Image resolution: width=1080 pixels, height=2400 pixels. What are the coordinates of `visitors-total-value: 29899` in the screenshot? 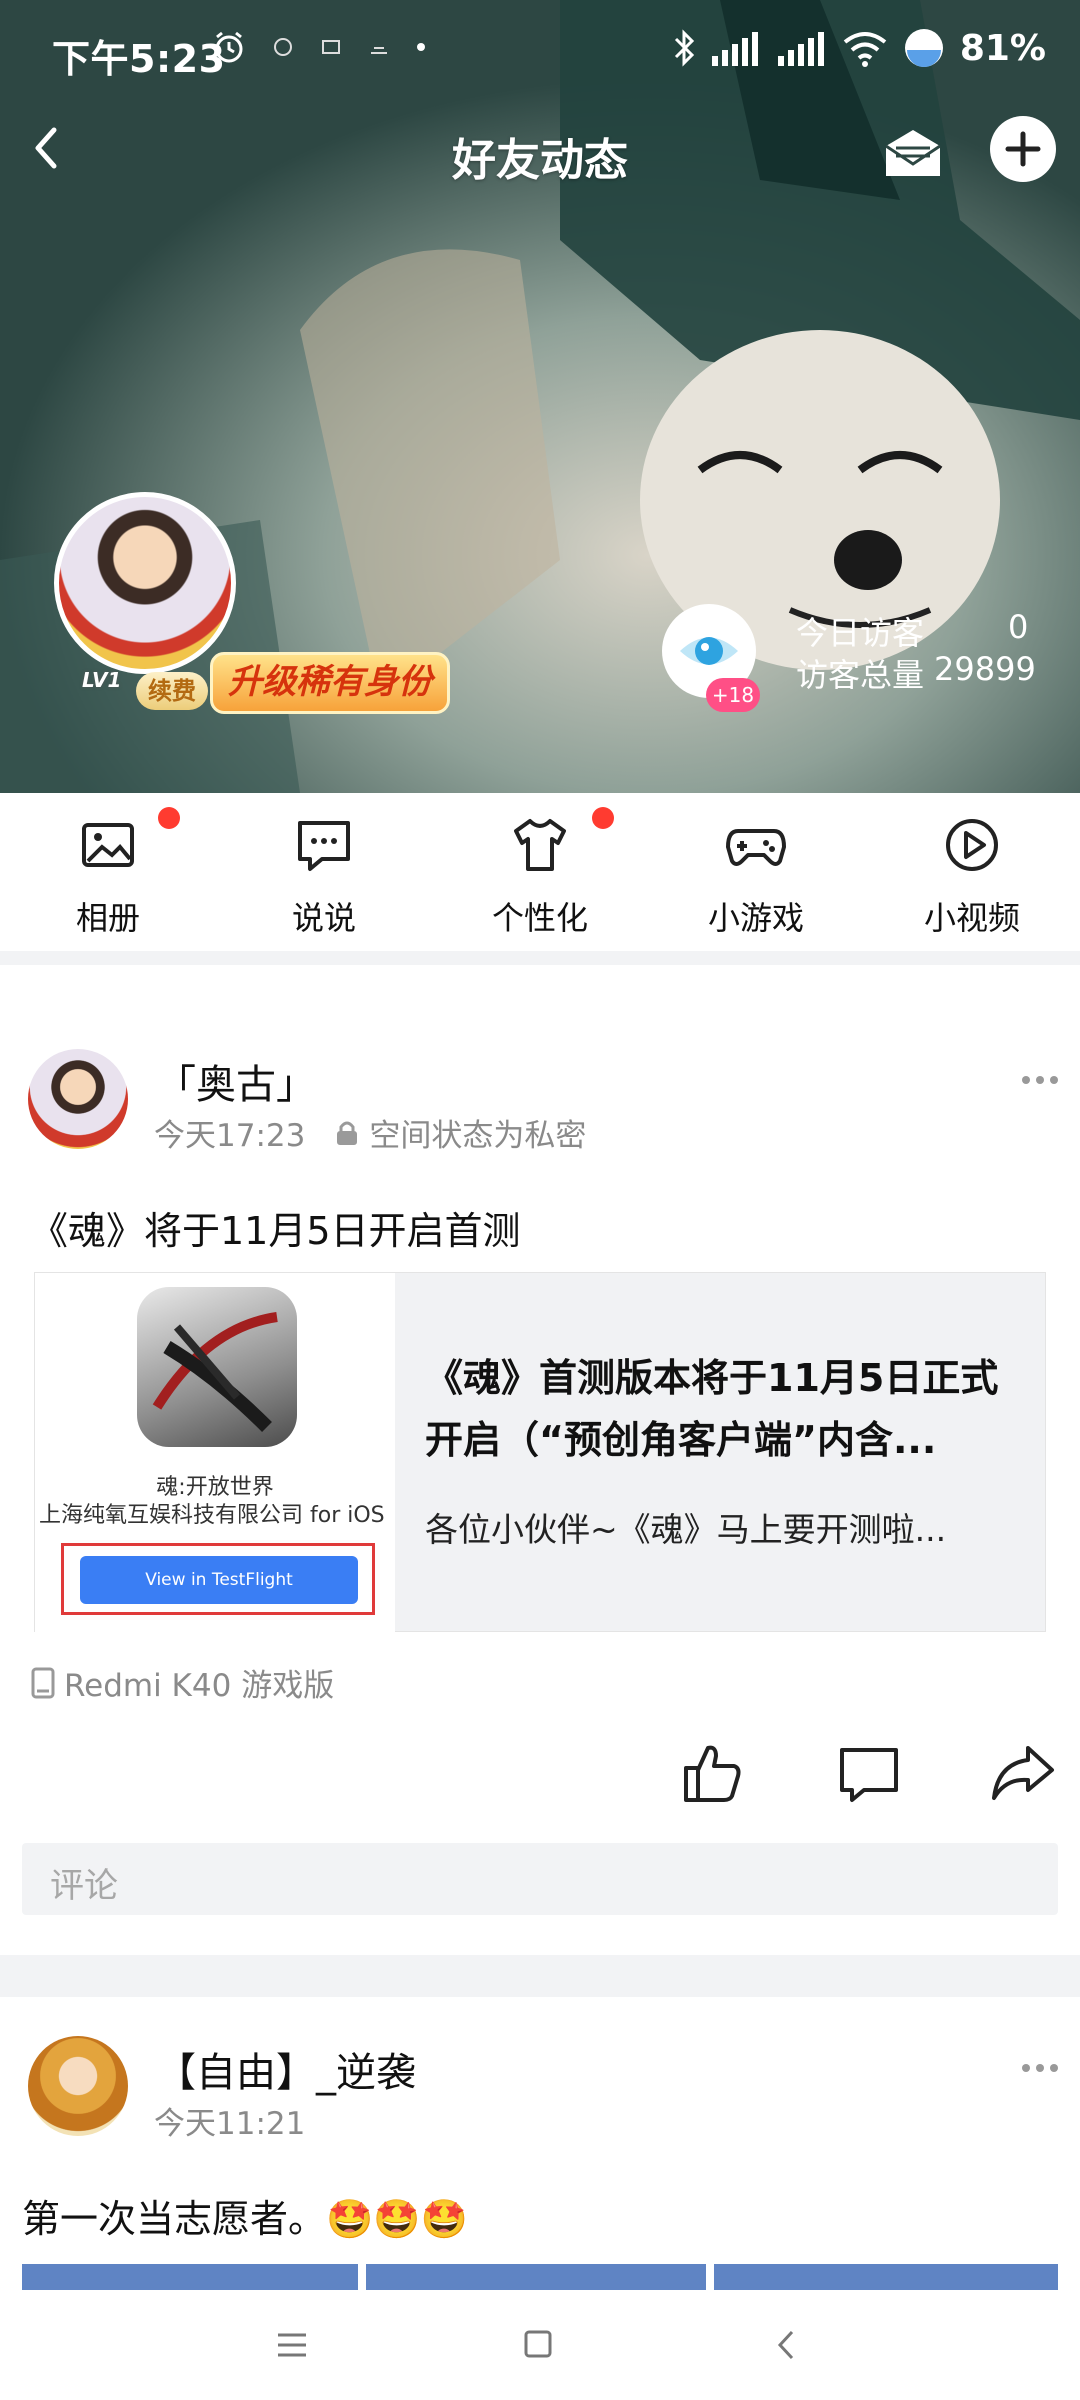 It's located at (985, 669).